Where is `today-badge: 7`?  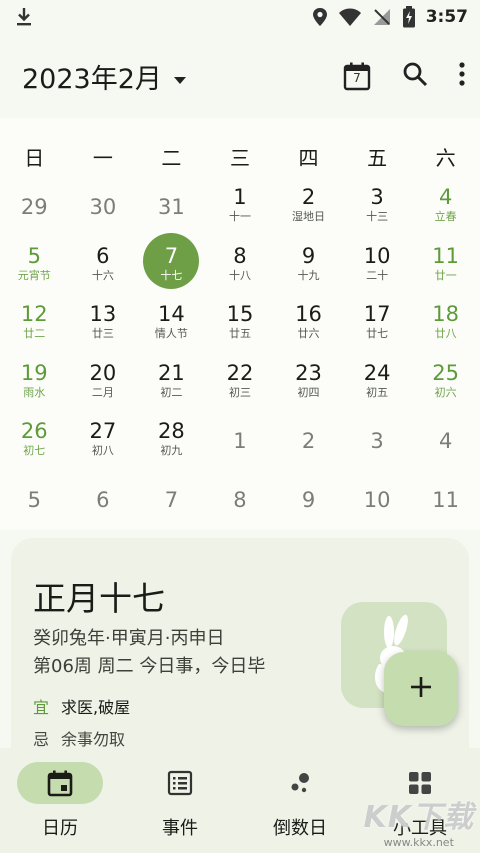
today-badge: 7 is located at coordinates (357, 78).